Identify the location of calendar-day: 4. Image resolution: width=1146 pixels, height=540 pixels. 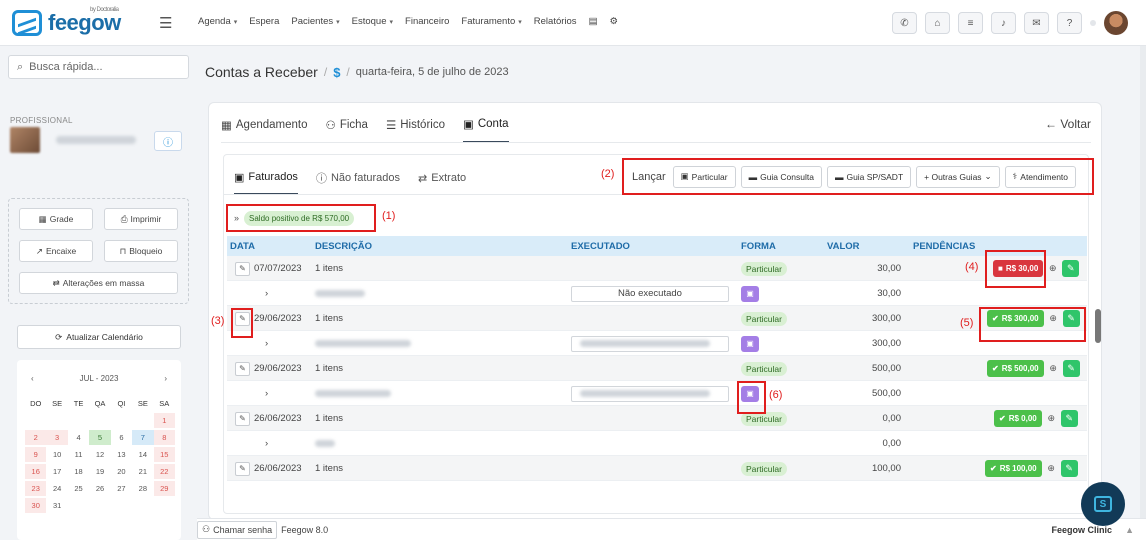
(78, 437).